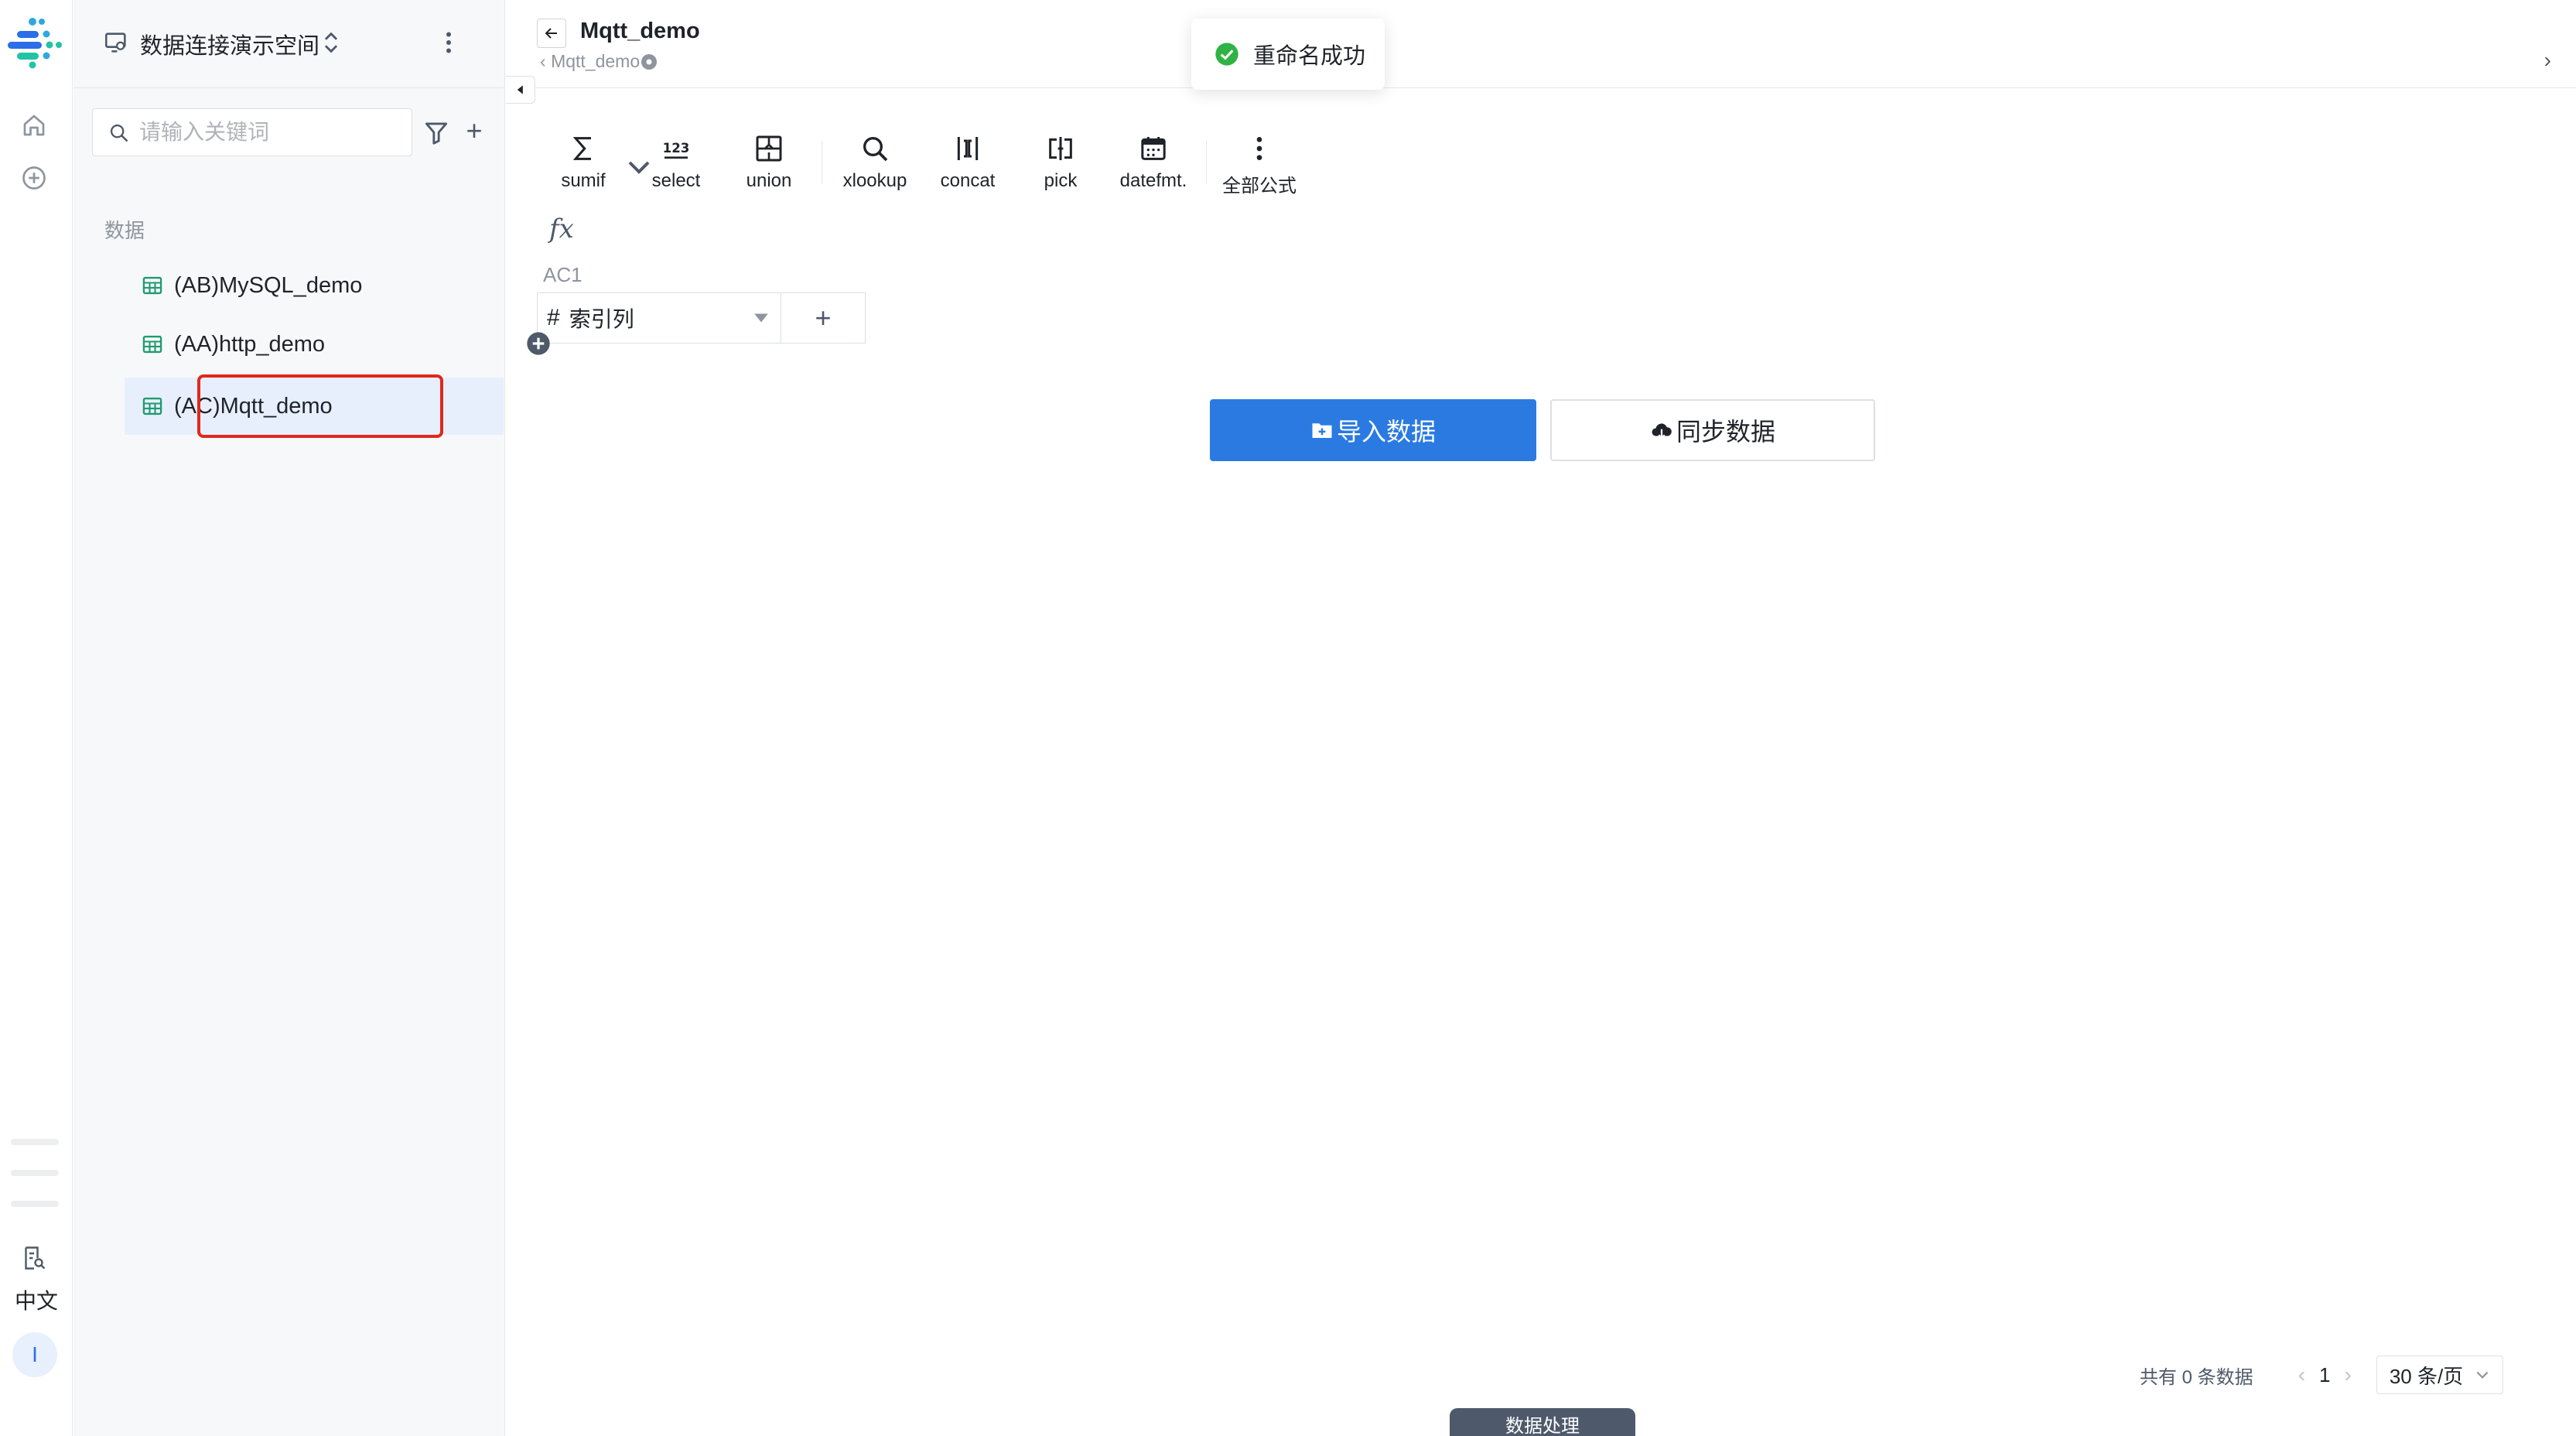  I want to click on search-input, so click(270, 132).